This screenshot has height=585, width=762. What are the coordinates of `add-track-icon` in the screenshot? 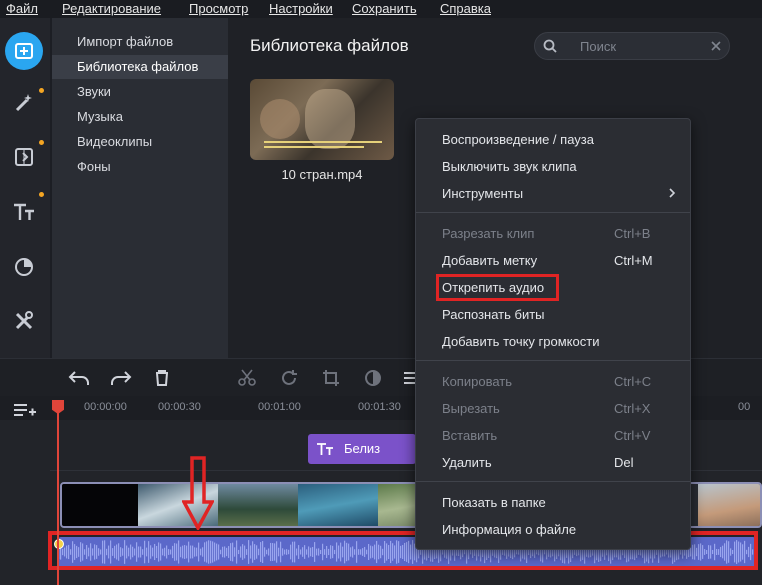 It's located at (25, 410).